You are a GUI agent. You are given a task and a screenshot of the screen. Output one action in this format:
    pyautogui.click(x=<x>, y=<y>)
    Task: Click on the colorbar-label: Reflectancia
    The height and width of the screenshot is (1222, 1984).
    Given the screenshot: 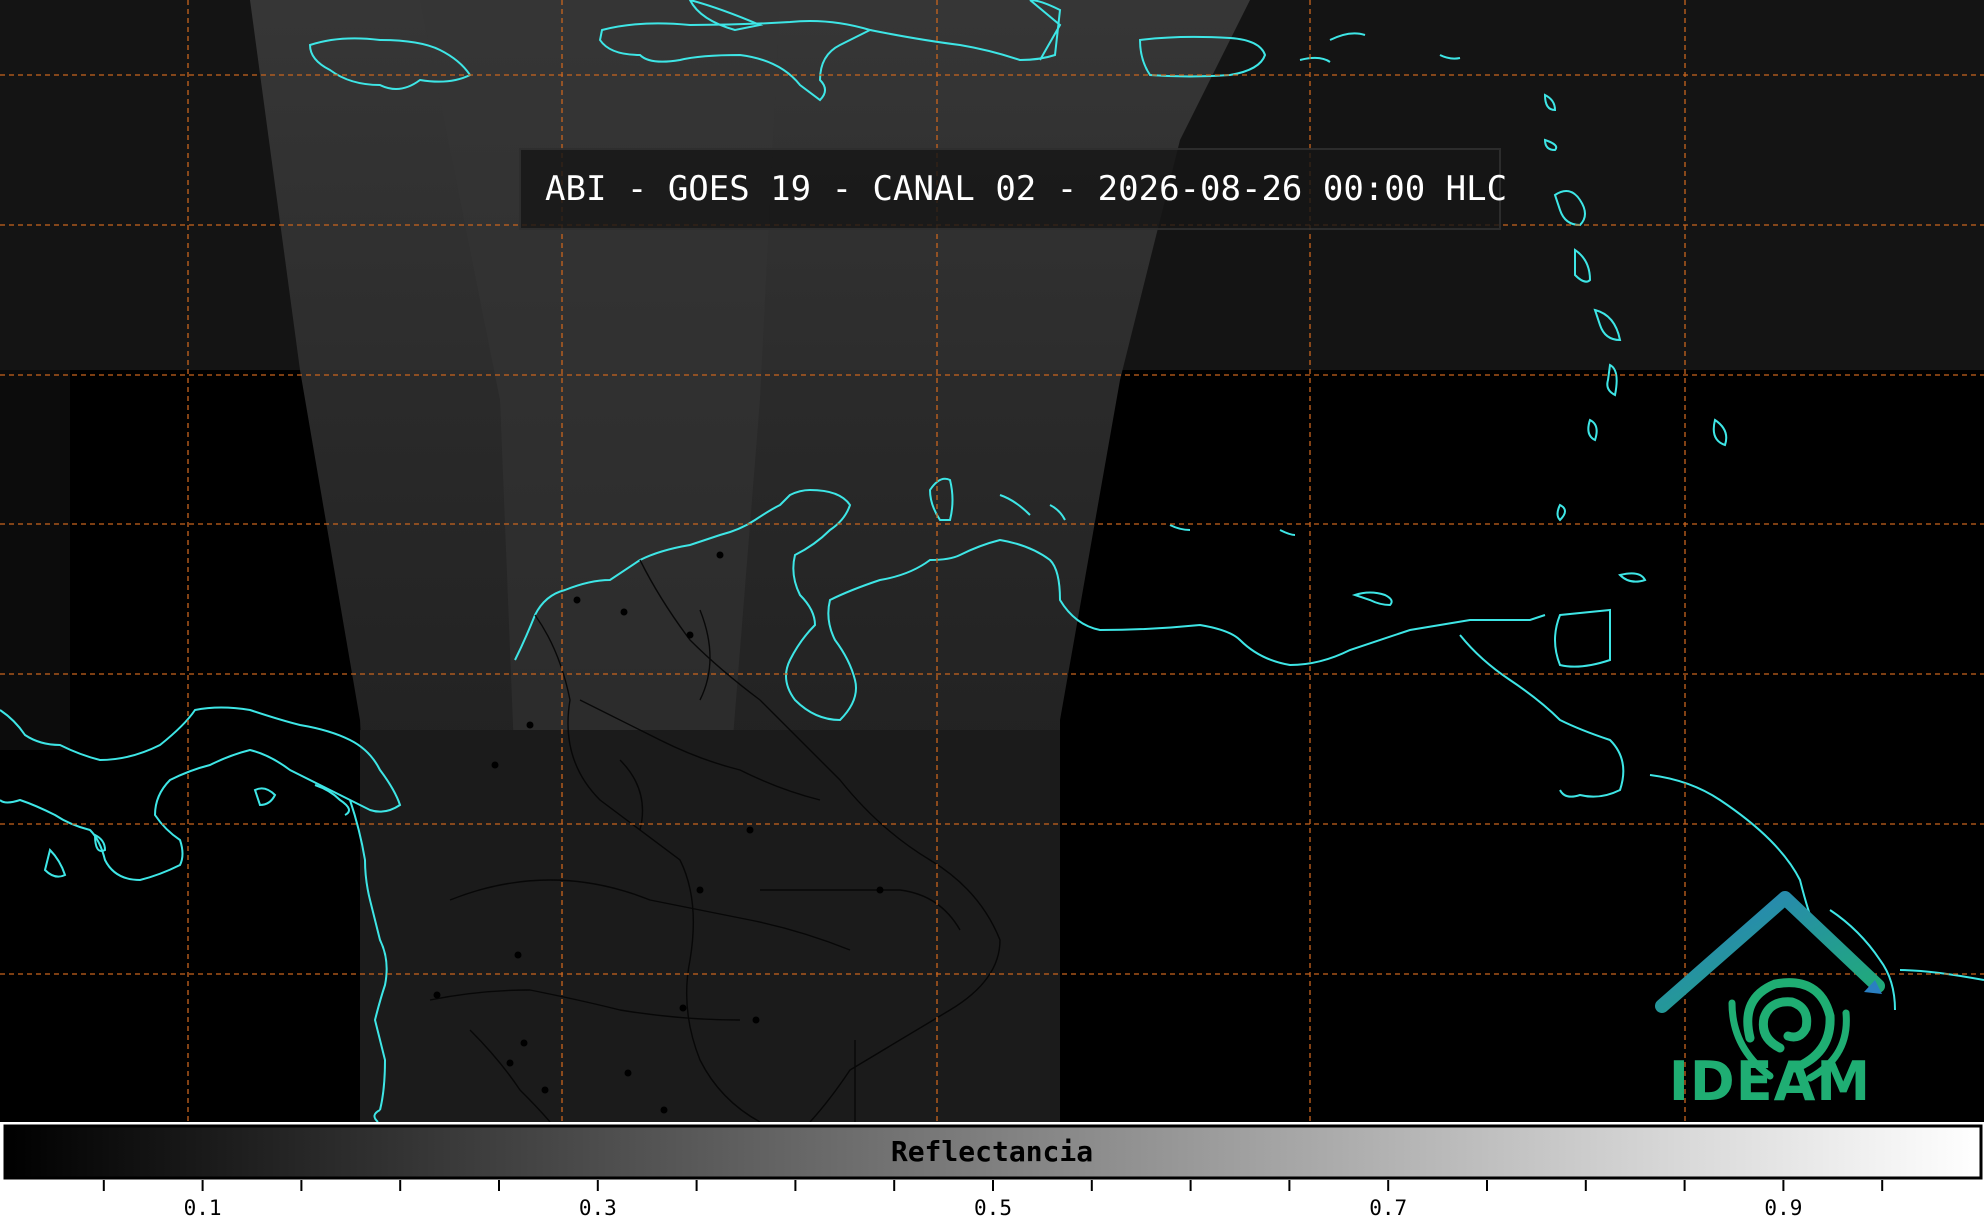 What is the action you would take?
    pyautogui.click(x=992, y=1151)
    